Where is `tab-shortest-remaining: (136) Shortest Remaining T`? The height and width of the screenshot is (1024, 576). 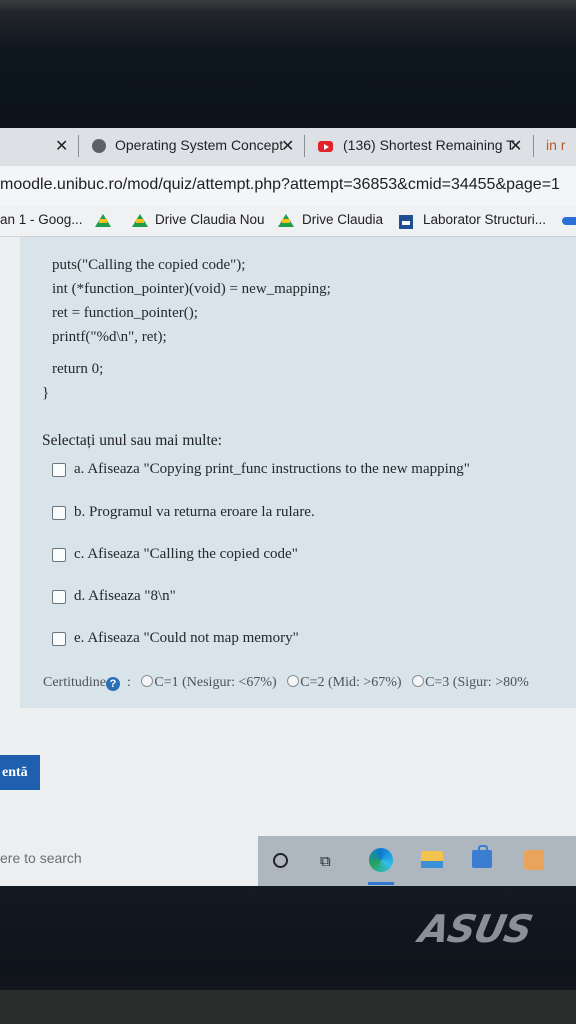 tab-shortest-remaining: (136) Shortest Remaining T is located at coordinates (429, 145).